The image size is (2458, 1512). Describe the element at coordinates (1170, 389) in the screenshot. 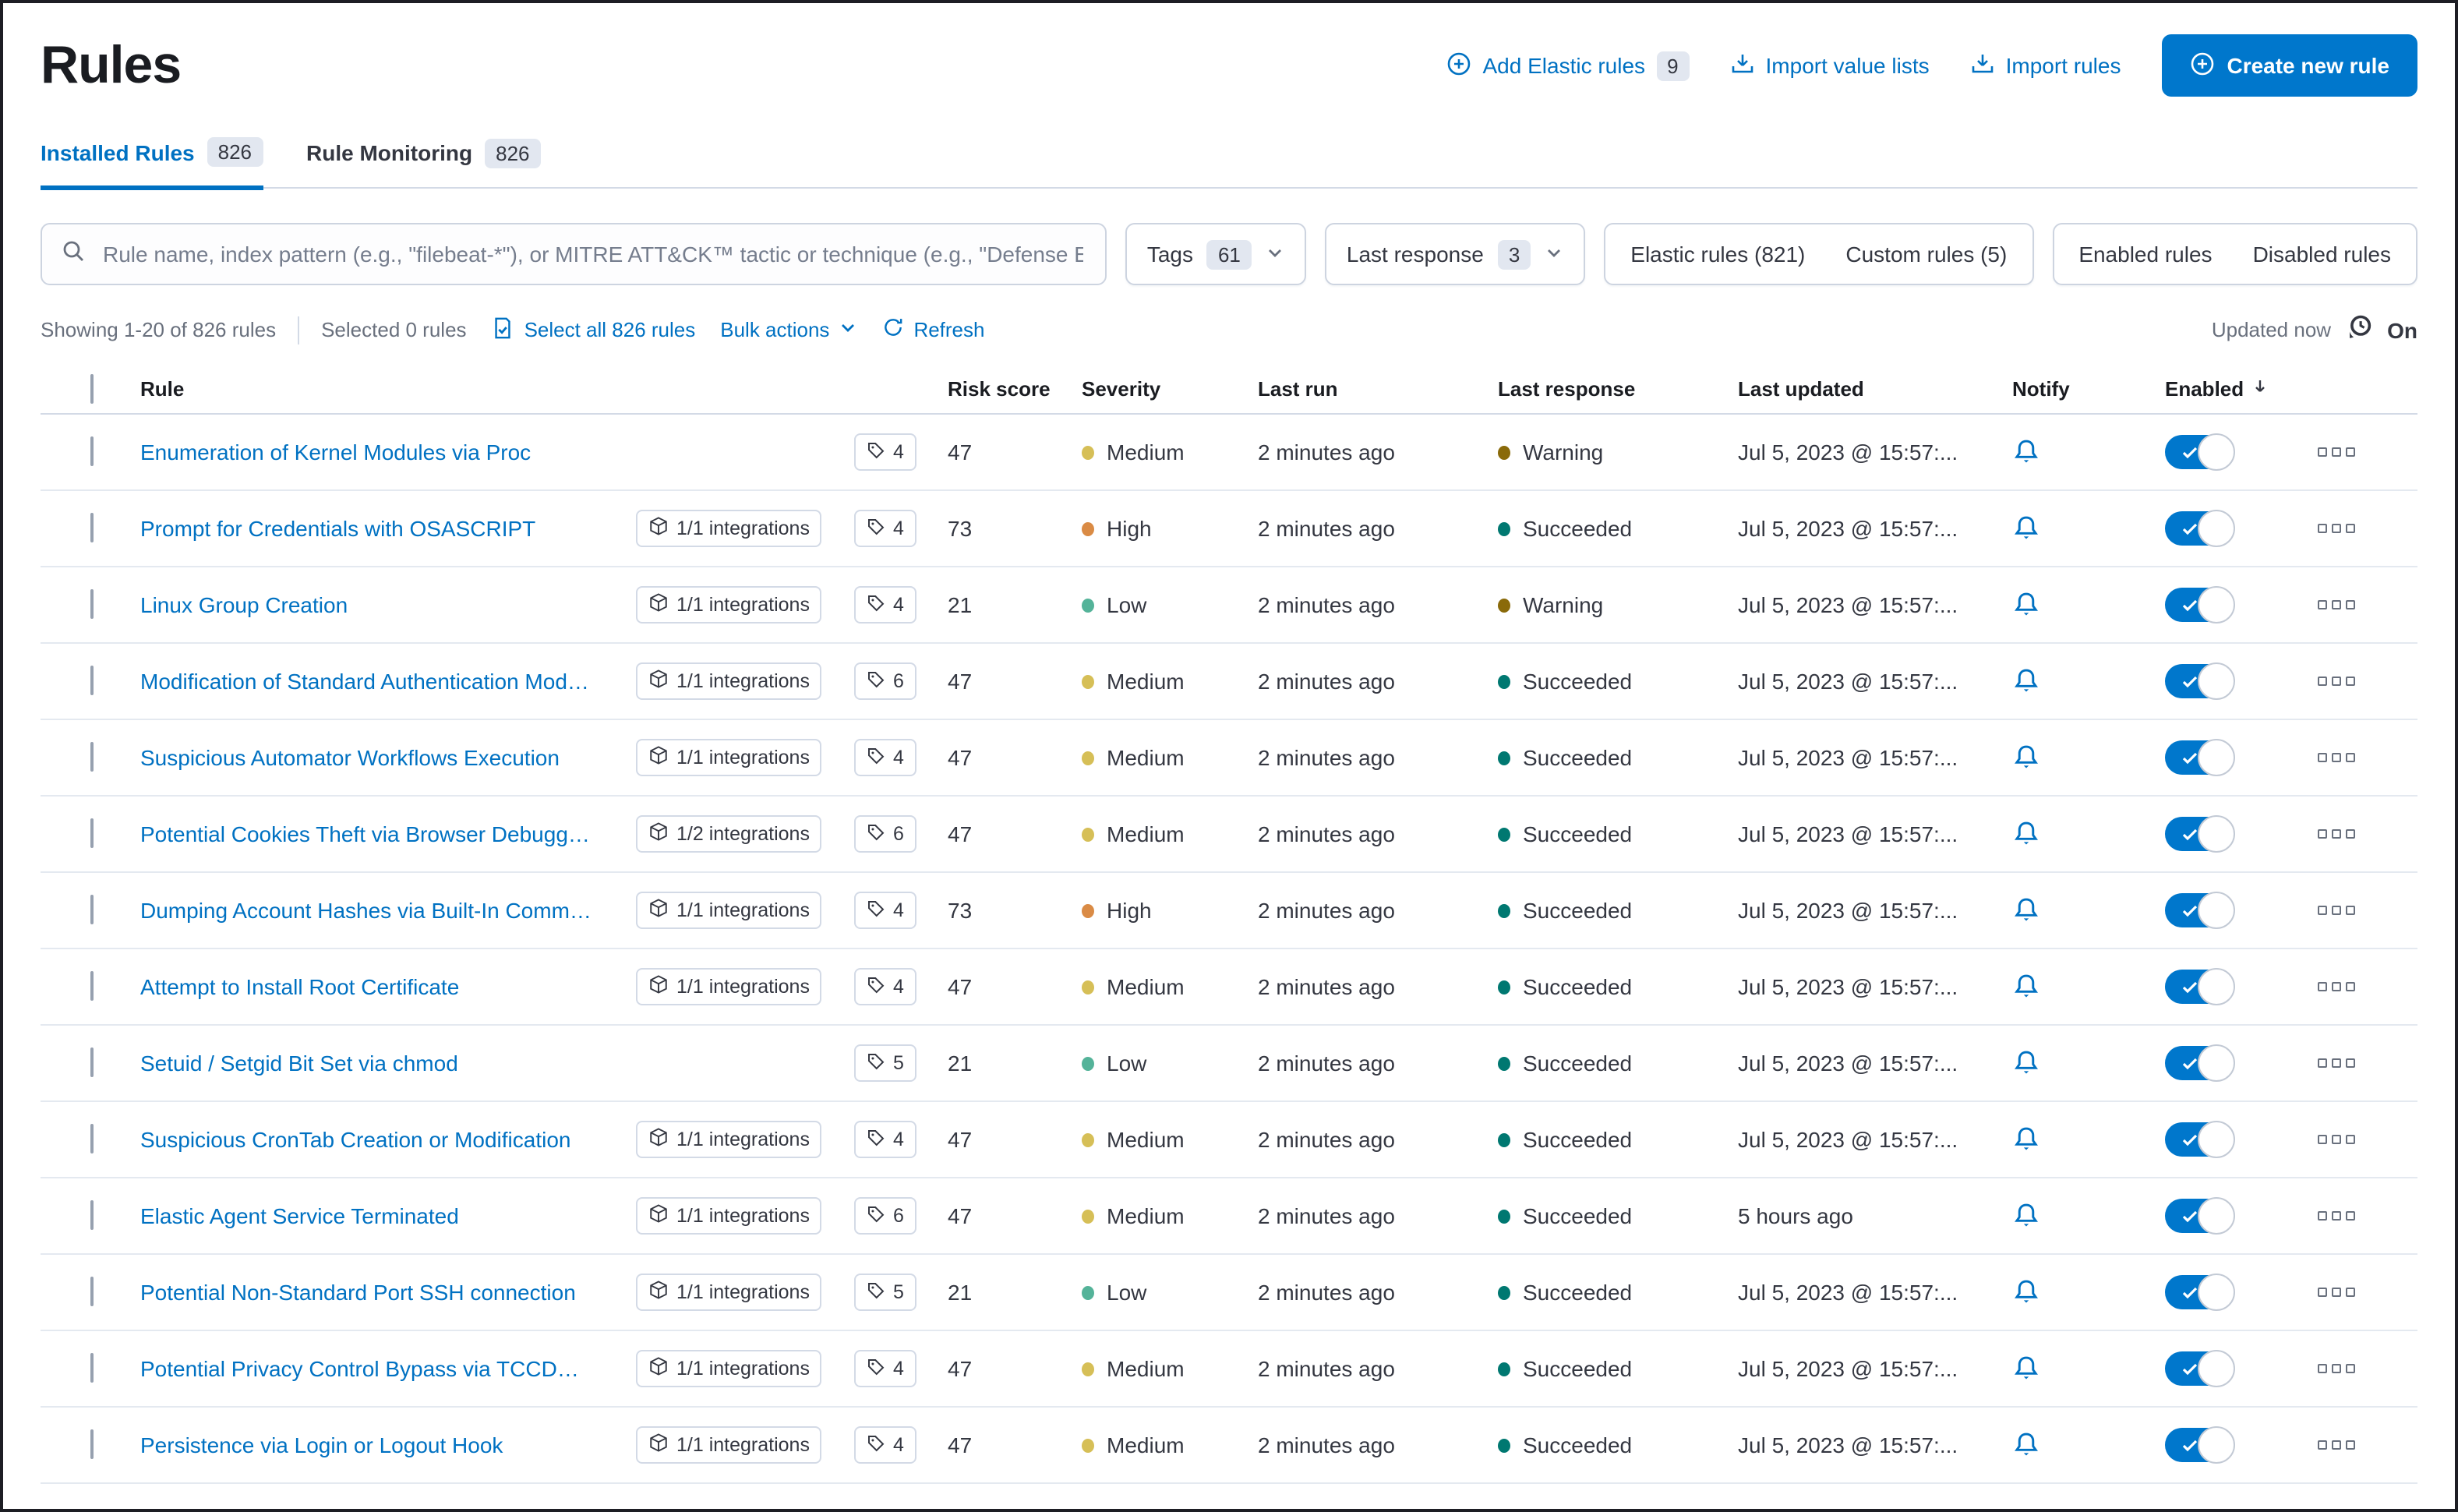

I see `column-header-severity: Severity` at that location.